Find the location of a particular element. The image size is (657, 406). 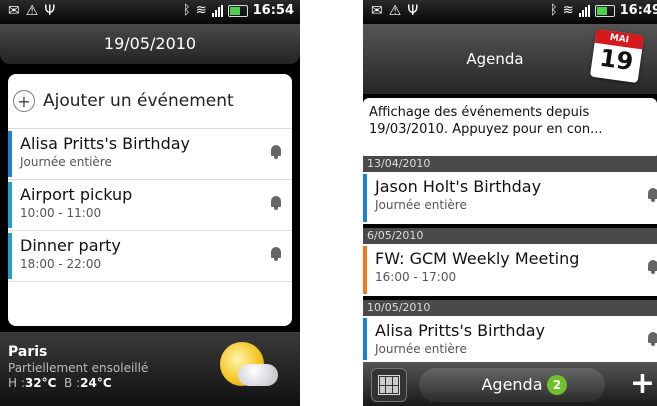

view-selector-button: Agenda 2 is located at coordinates (512, 385).